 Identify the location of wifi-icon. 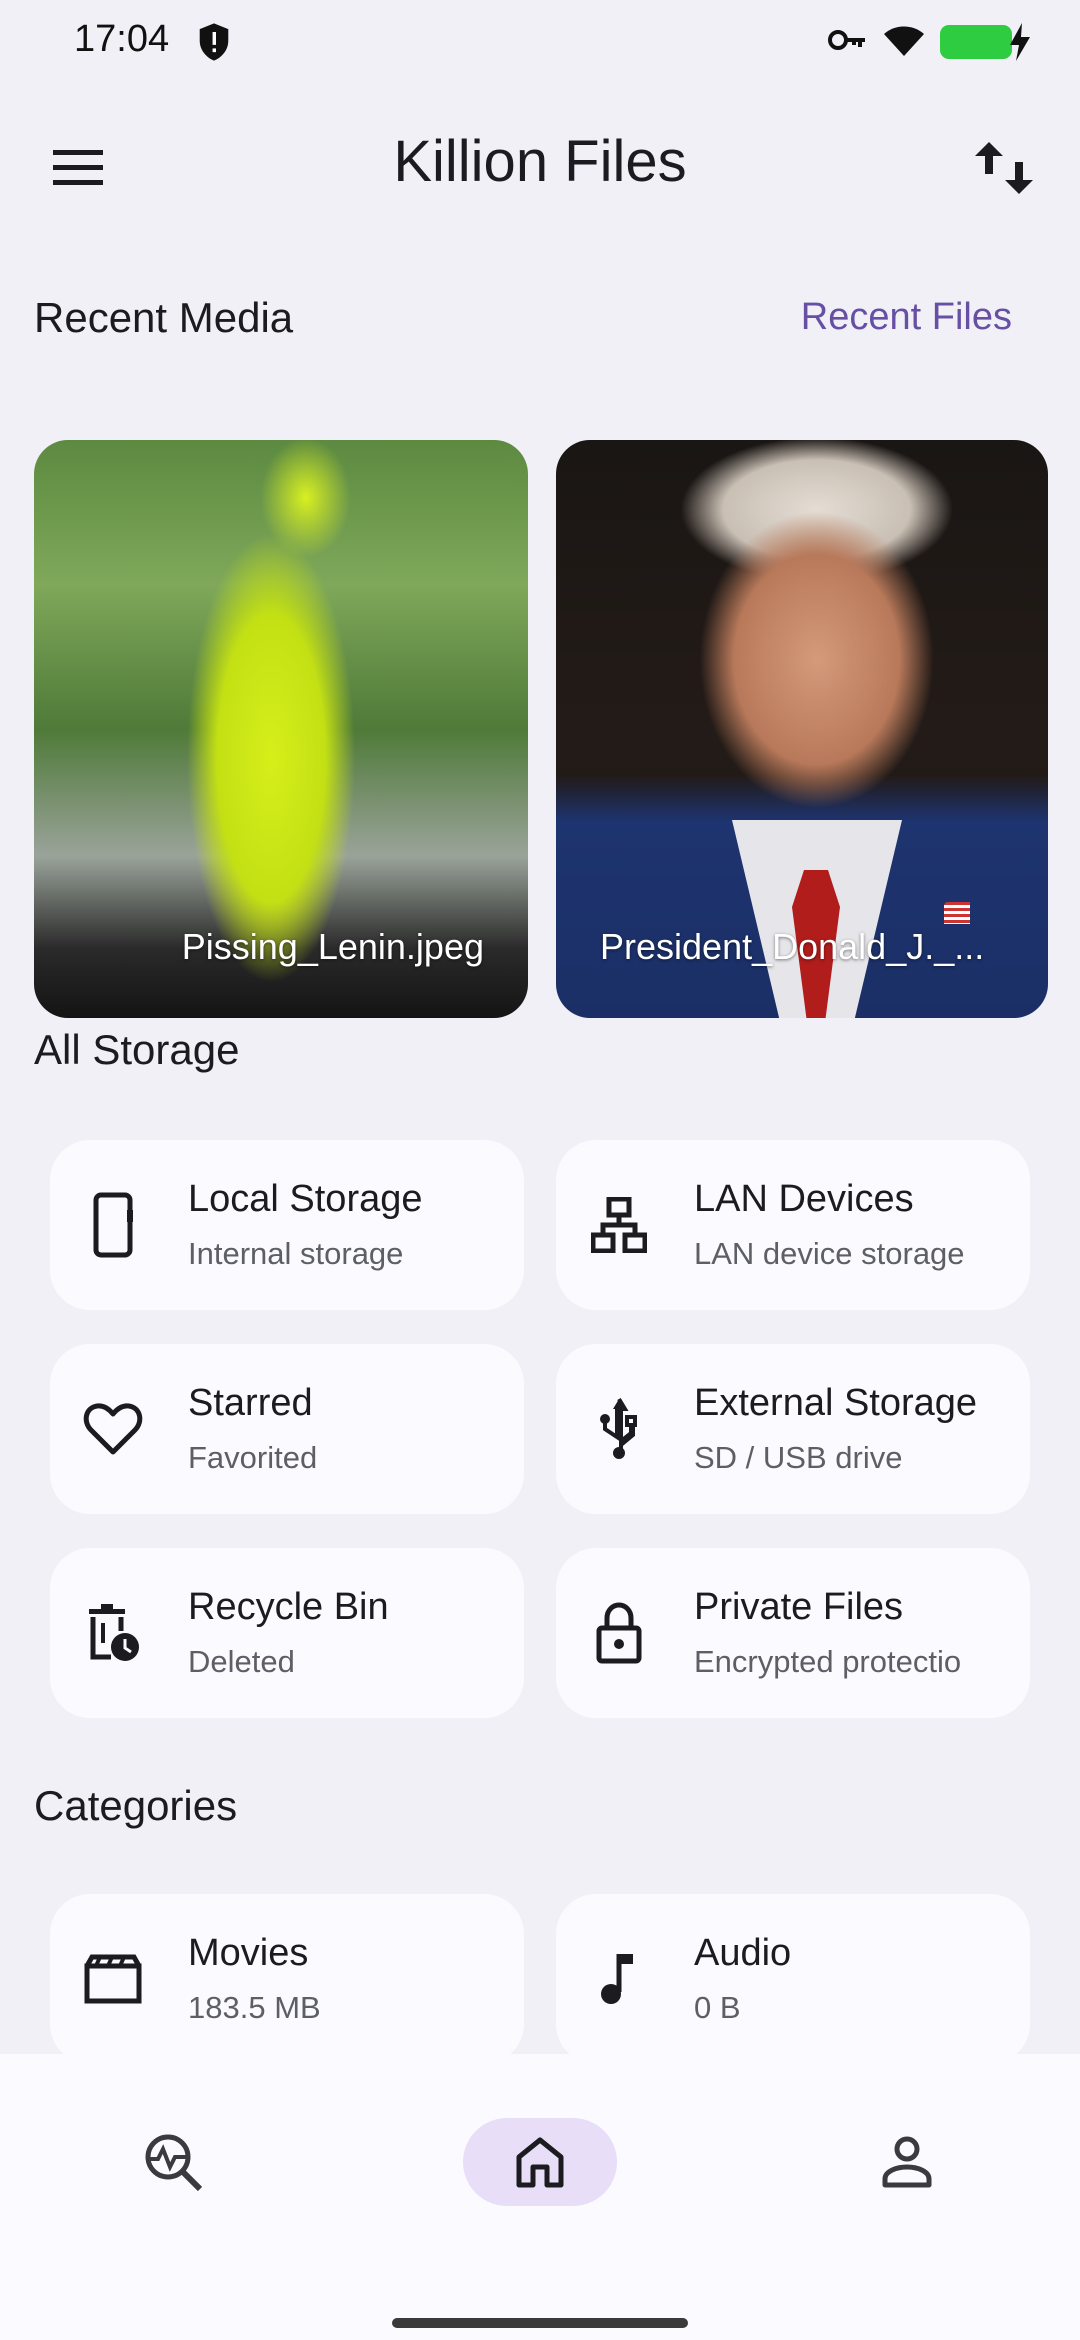
(904, 42).